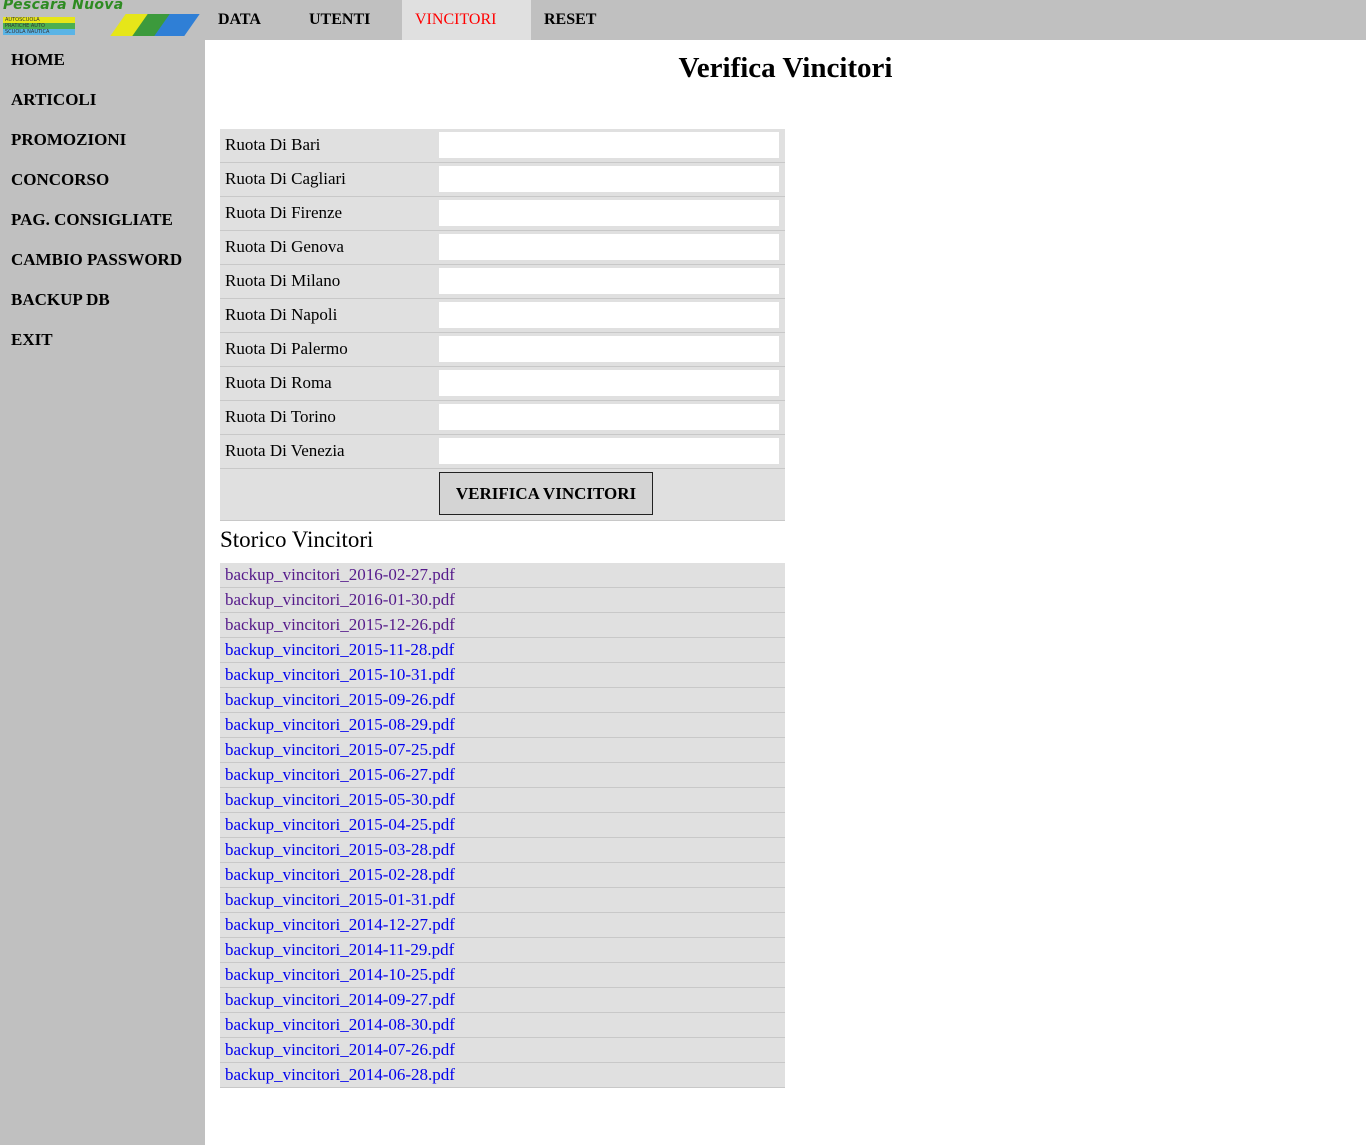 The image size is (1366, 1145). Describe the element at coordinates (609, 417) in the screenshot. I see `ruota-torino-input` at that location.